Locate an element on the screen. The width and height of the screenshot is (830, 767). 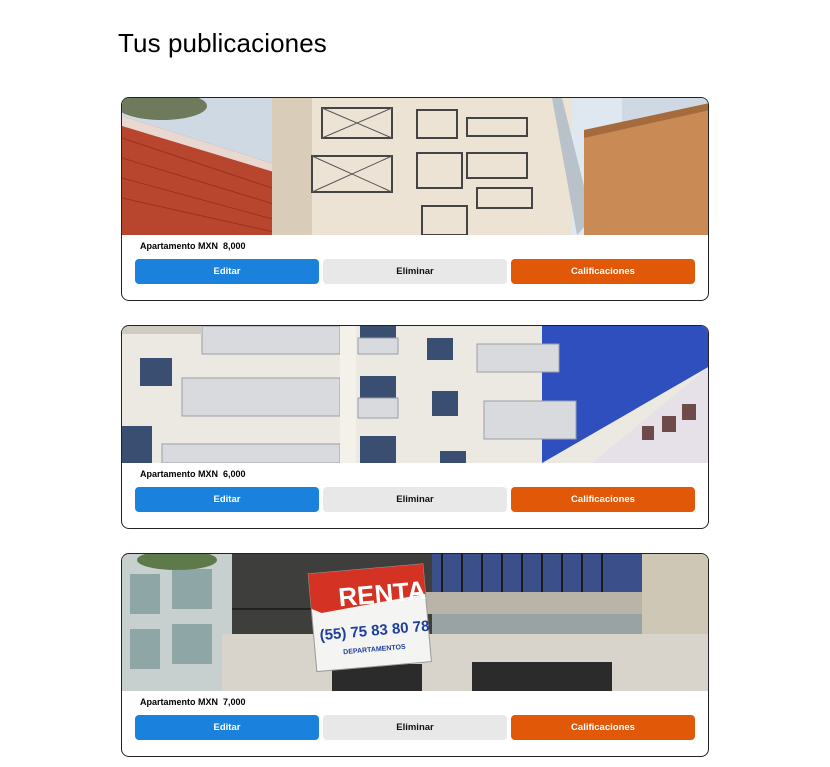
page-title: Tus publicaciones is located at coordinates (222, 43).